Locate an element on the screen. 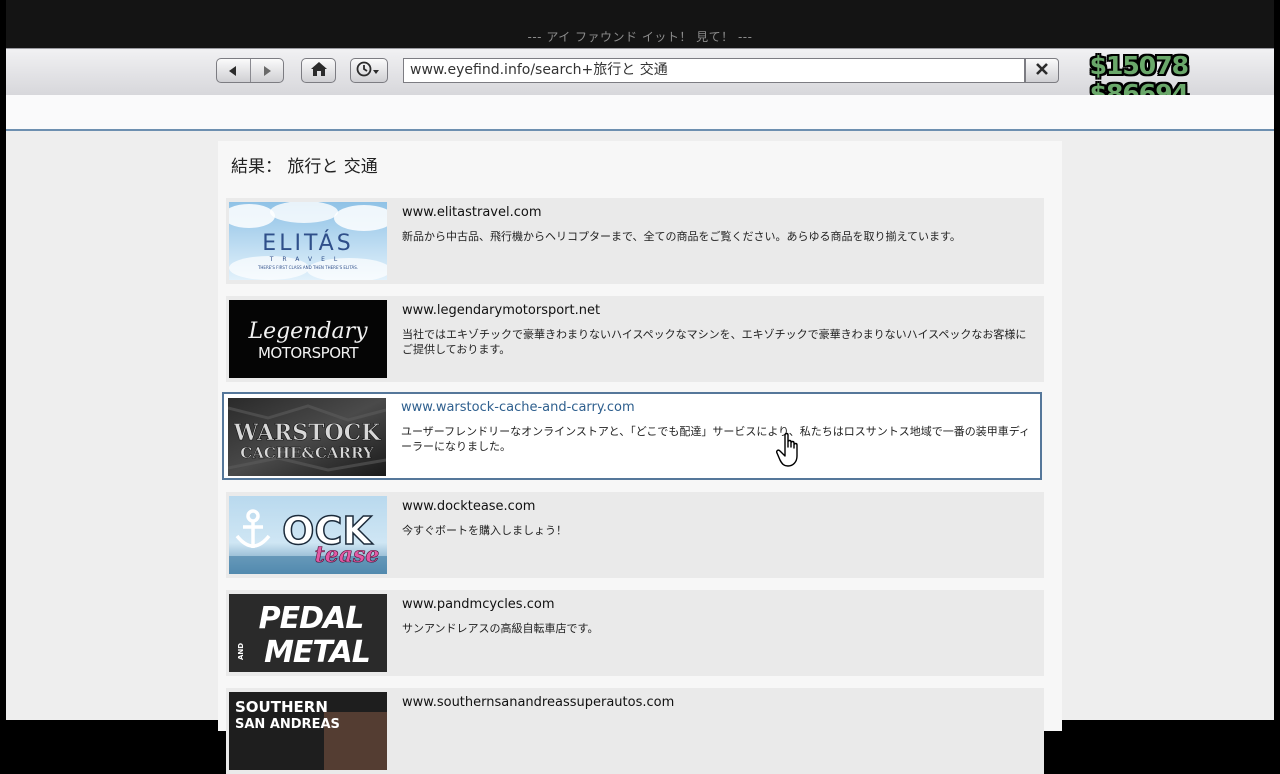 The width and height of the screenshot is (1280, 774). legendary-logo-text: Legendary is located at coordinates (307, 331).